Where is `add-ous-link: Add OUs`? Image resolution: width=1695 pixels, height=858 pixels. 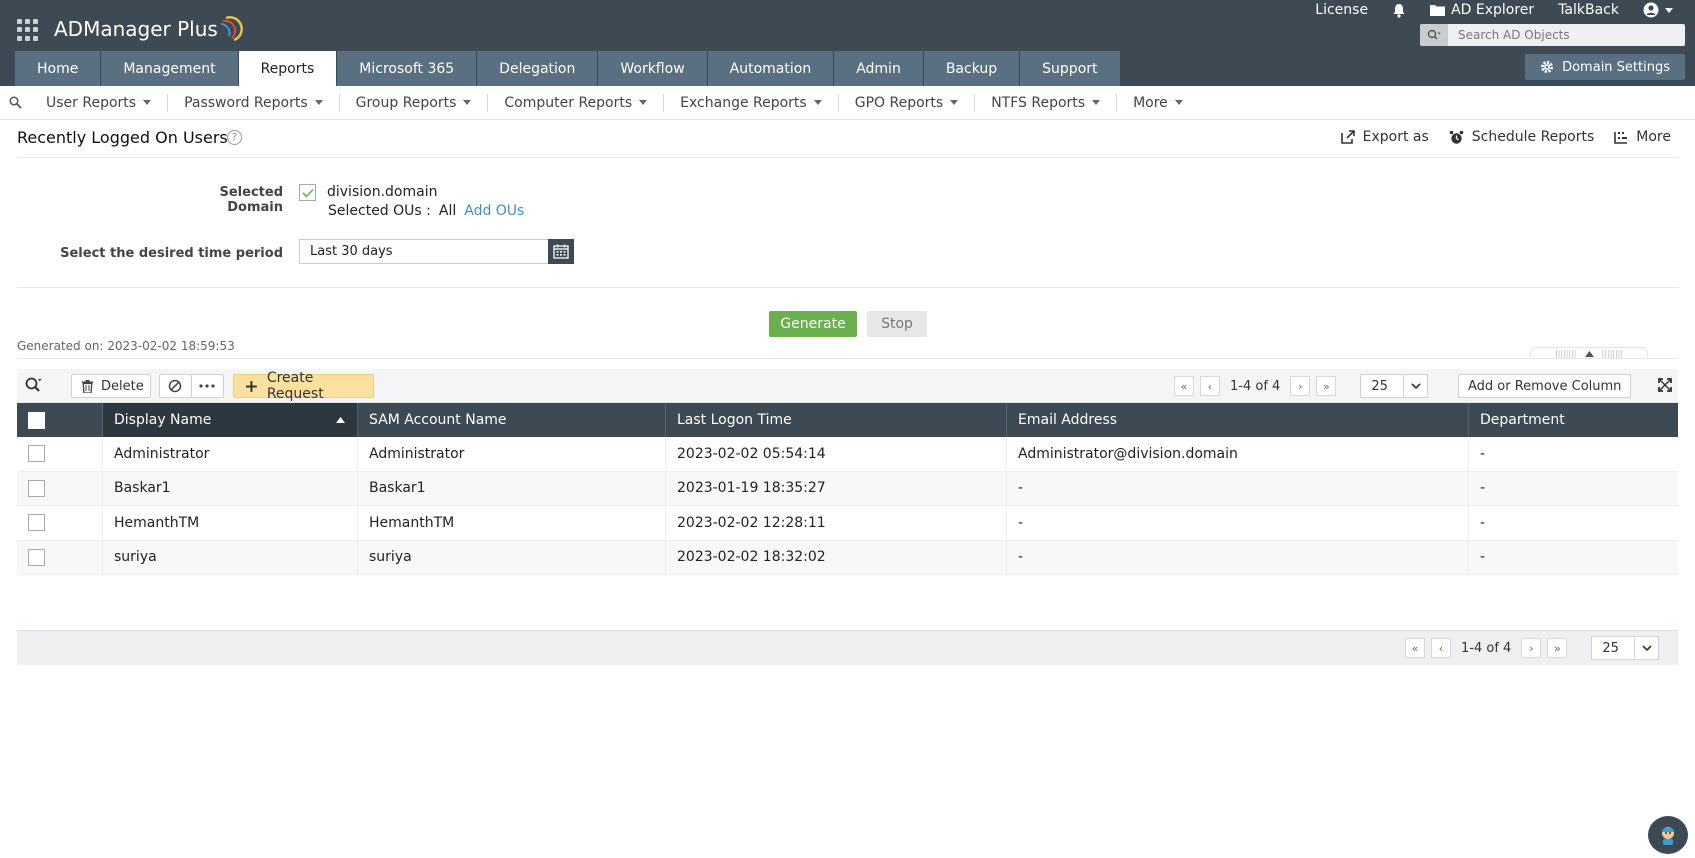 add-ous-link: Add OUs is located at coordinates (494, 211).